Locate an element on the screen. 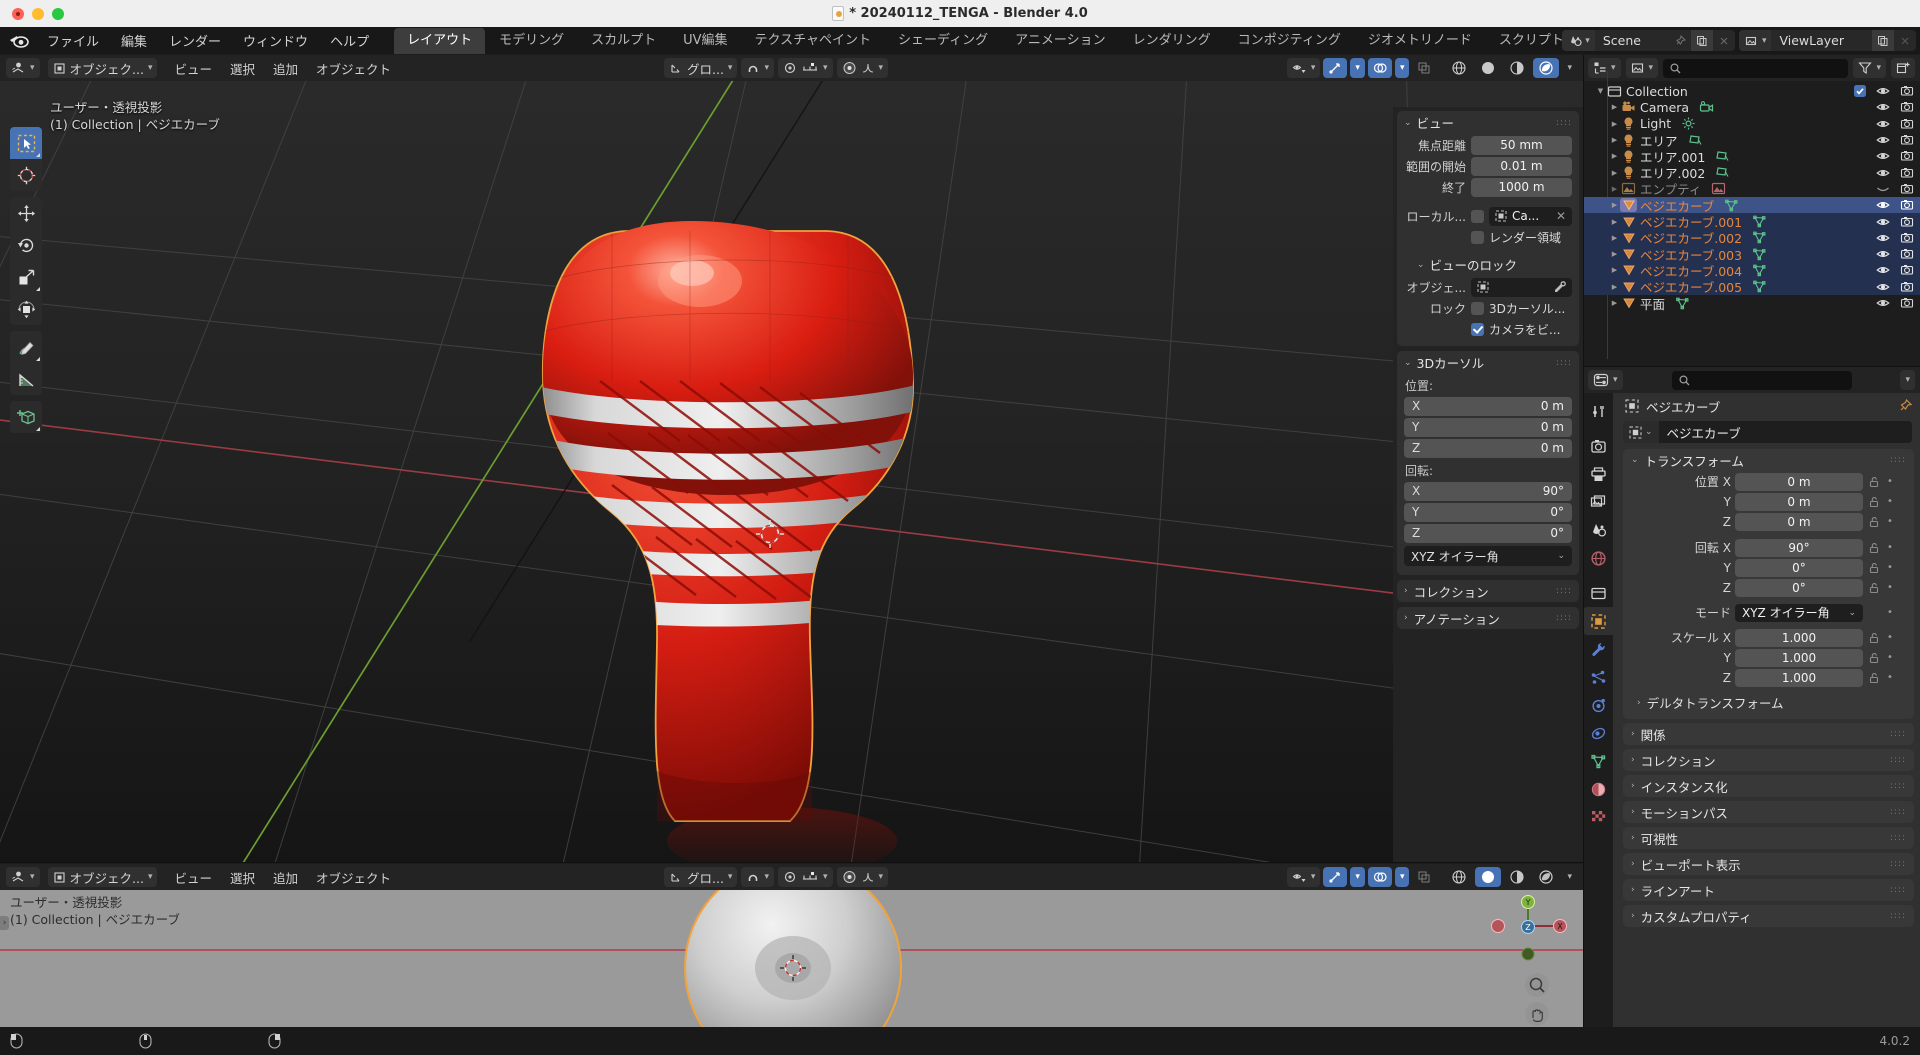 The image size is (1920, 1055). snap-toggle-2: ▾ is located at coordinates (757, 877).